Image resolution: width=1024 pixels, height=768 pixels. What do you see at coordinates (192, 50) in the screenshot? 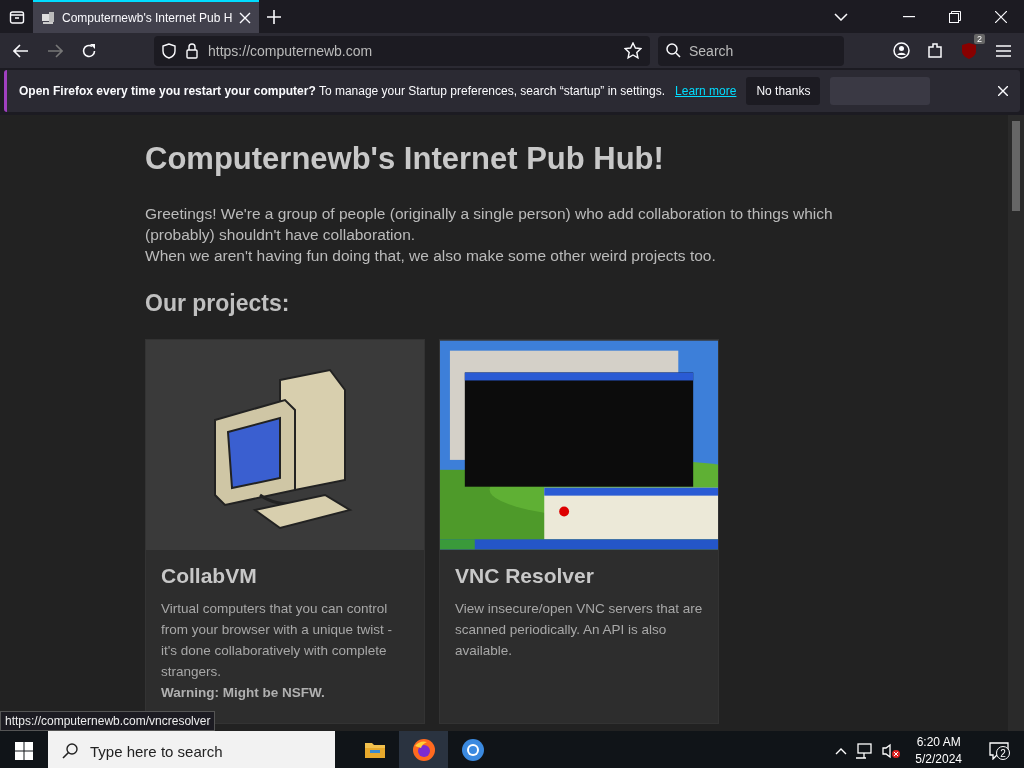
I see `lock-icon` at bounding box center [192, 50].